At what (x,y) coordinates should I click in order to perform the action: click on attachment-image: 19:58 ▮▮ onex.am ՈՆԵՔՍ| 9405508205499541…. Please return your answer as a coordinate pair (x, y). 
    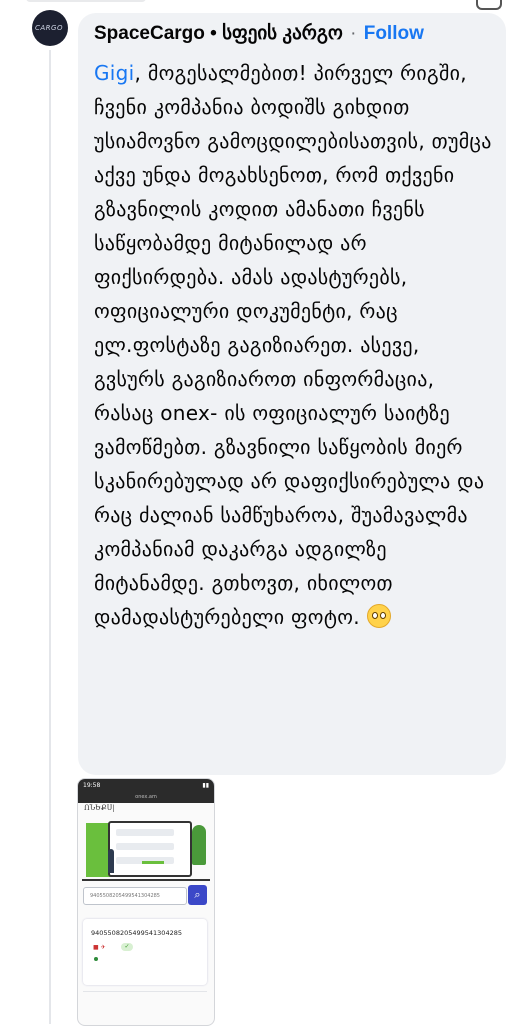
    Looking at the image, I should click on (146, 902).